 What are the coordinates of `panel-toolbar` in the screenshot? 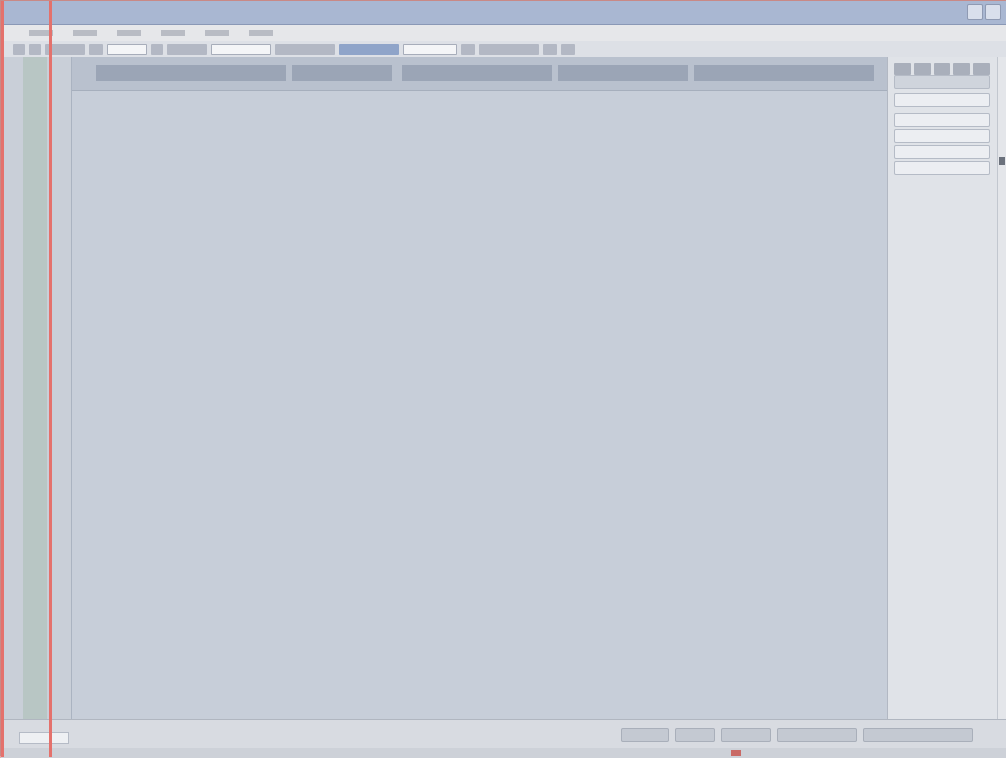 It's located at (942, 69).